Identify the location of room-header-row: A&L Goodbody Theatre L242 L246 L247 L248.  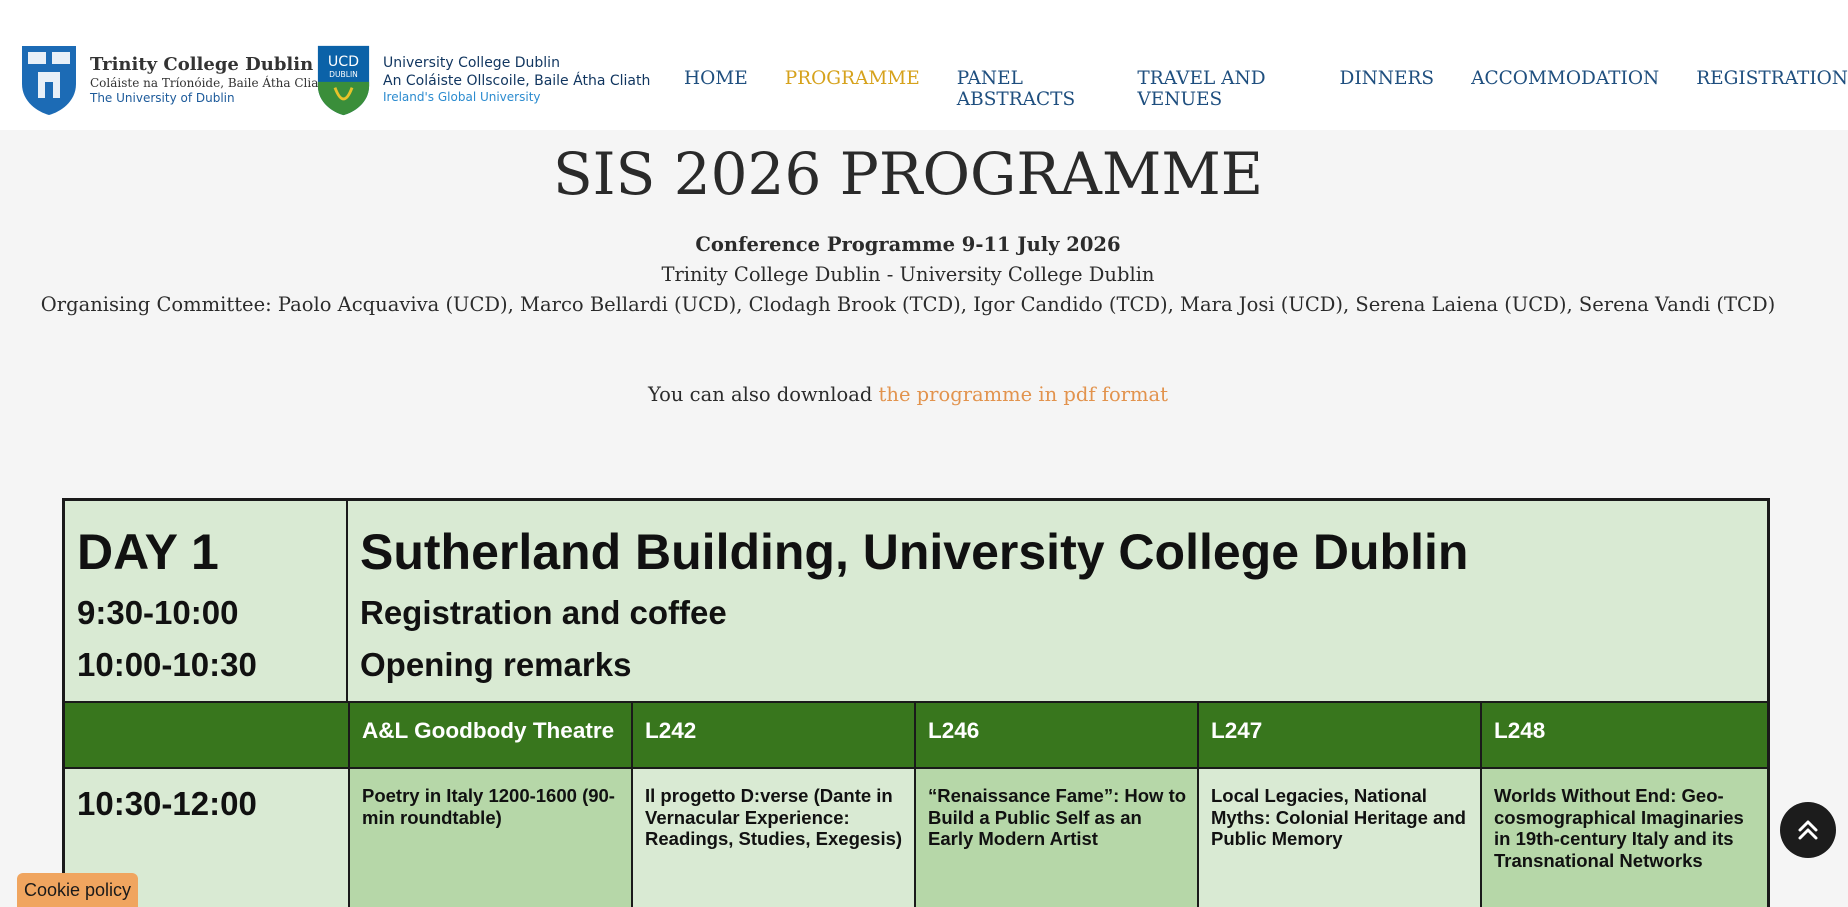
(916, 736).